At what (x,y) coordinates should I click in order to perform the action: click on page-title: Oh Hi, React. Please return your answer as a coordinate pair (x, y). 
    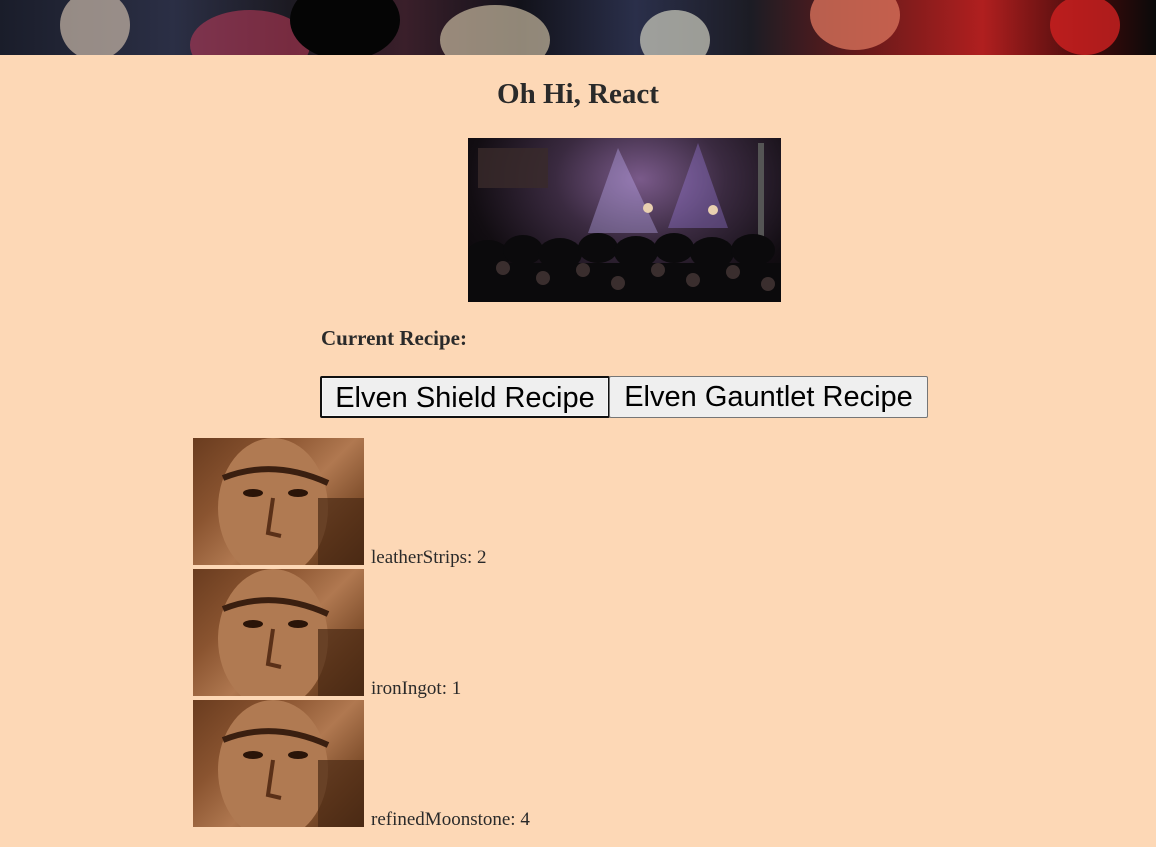
    Looking at the image, I should click on (578, 94).